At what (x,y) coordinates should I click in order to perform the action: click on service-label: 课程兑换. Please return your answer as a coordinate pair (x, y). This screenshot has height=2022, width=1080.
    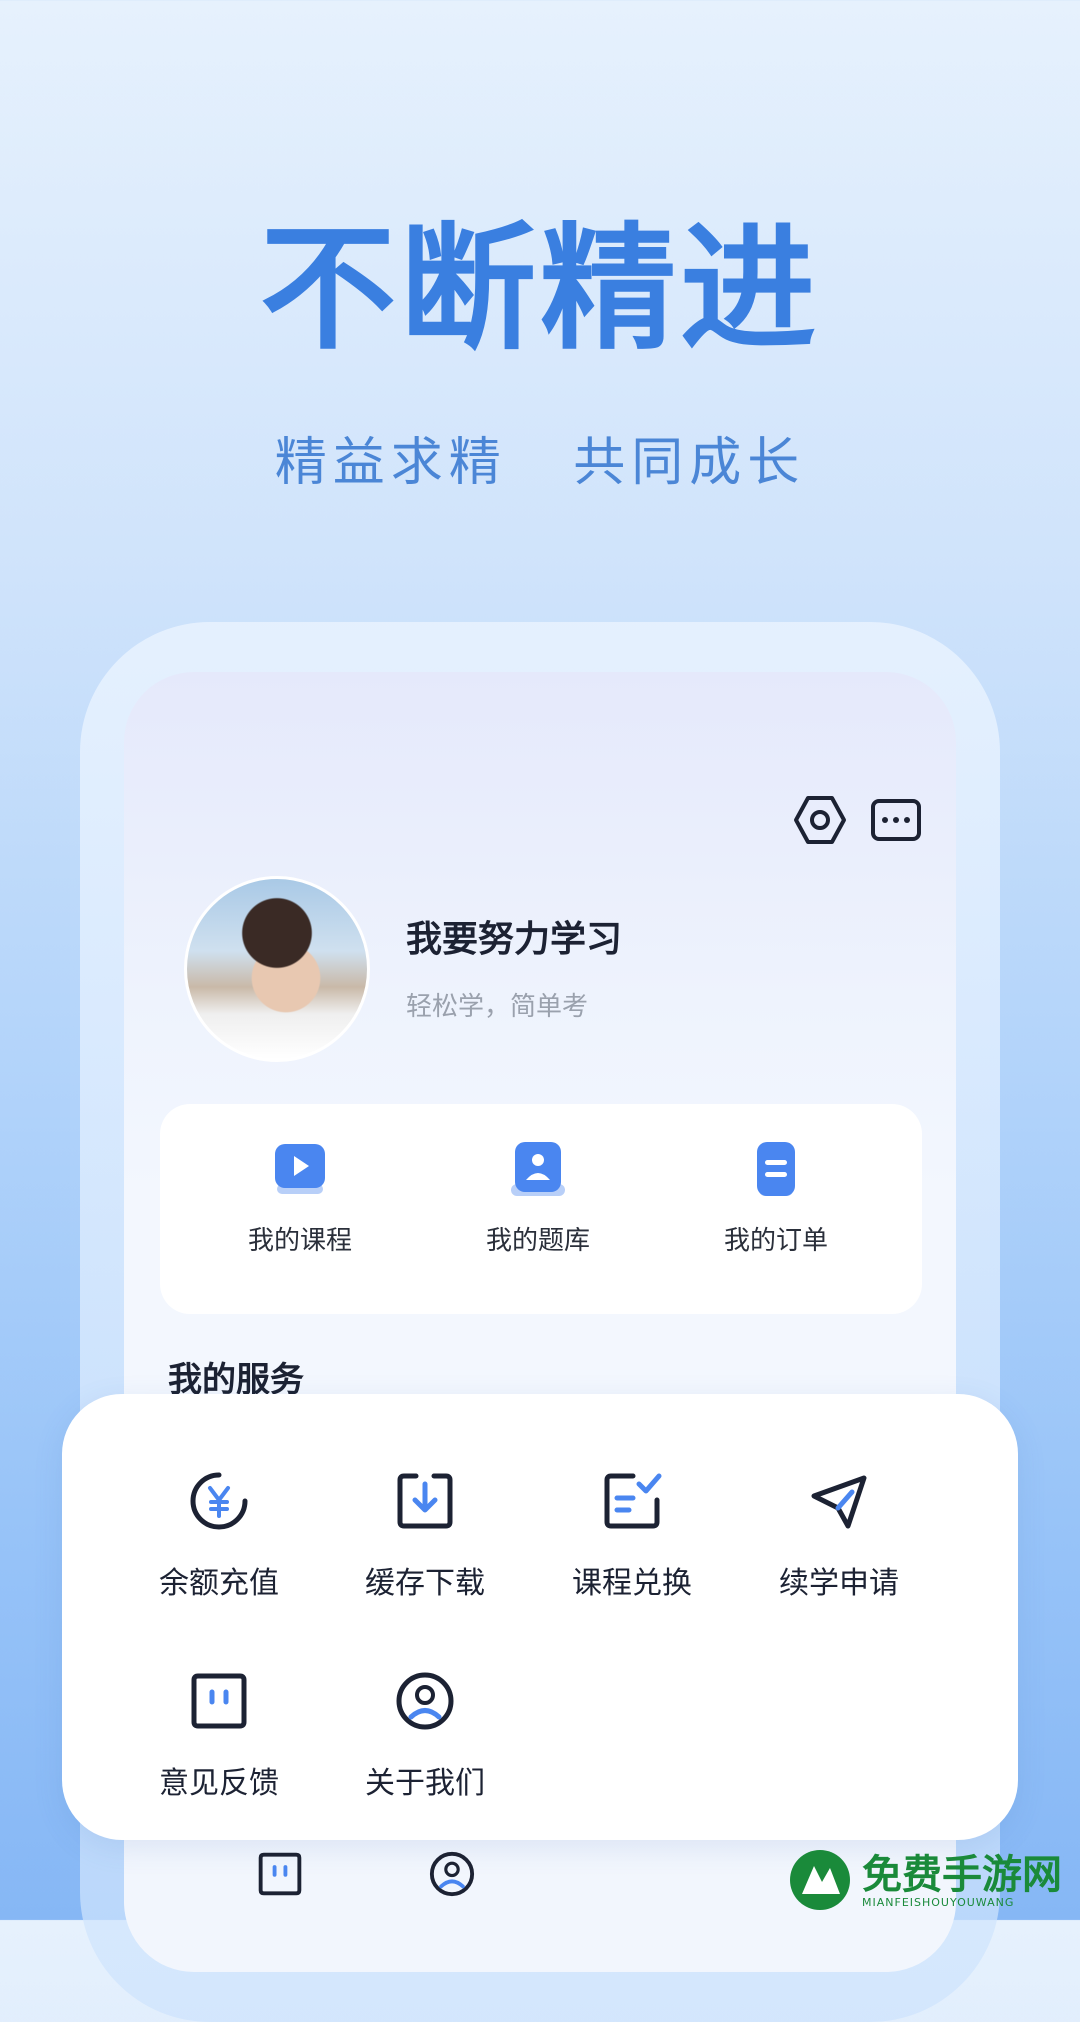
    Looking at the image, I should click on (632, 1583).